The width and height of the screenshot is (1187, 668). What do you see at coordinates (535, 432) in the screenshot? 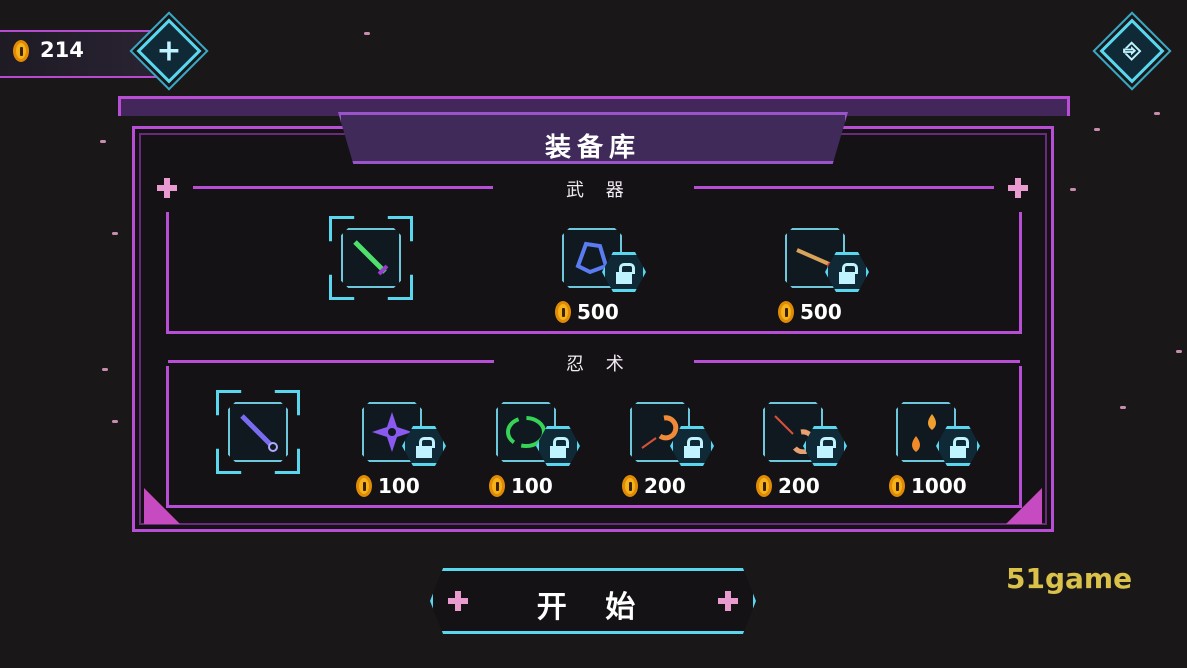
I see `ninjutsu-slot-ring` at bounding box center [535, 432].